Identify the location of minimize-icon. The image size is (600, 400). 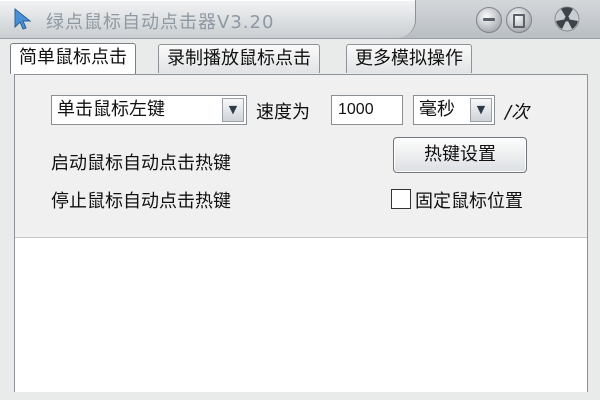
(489, 19).